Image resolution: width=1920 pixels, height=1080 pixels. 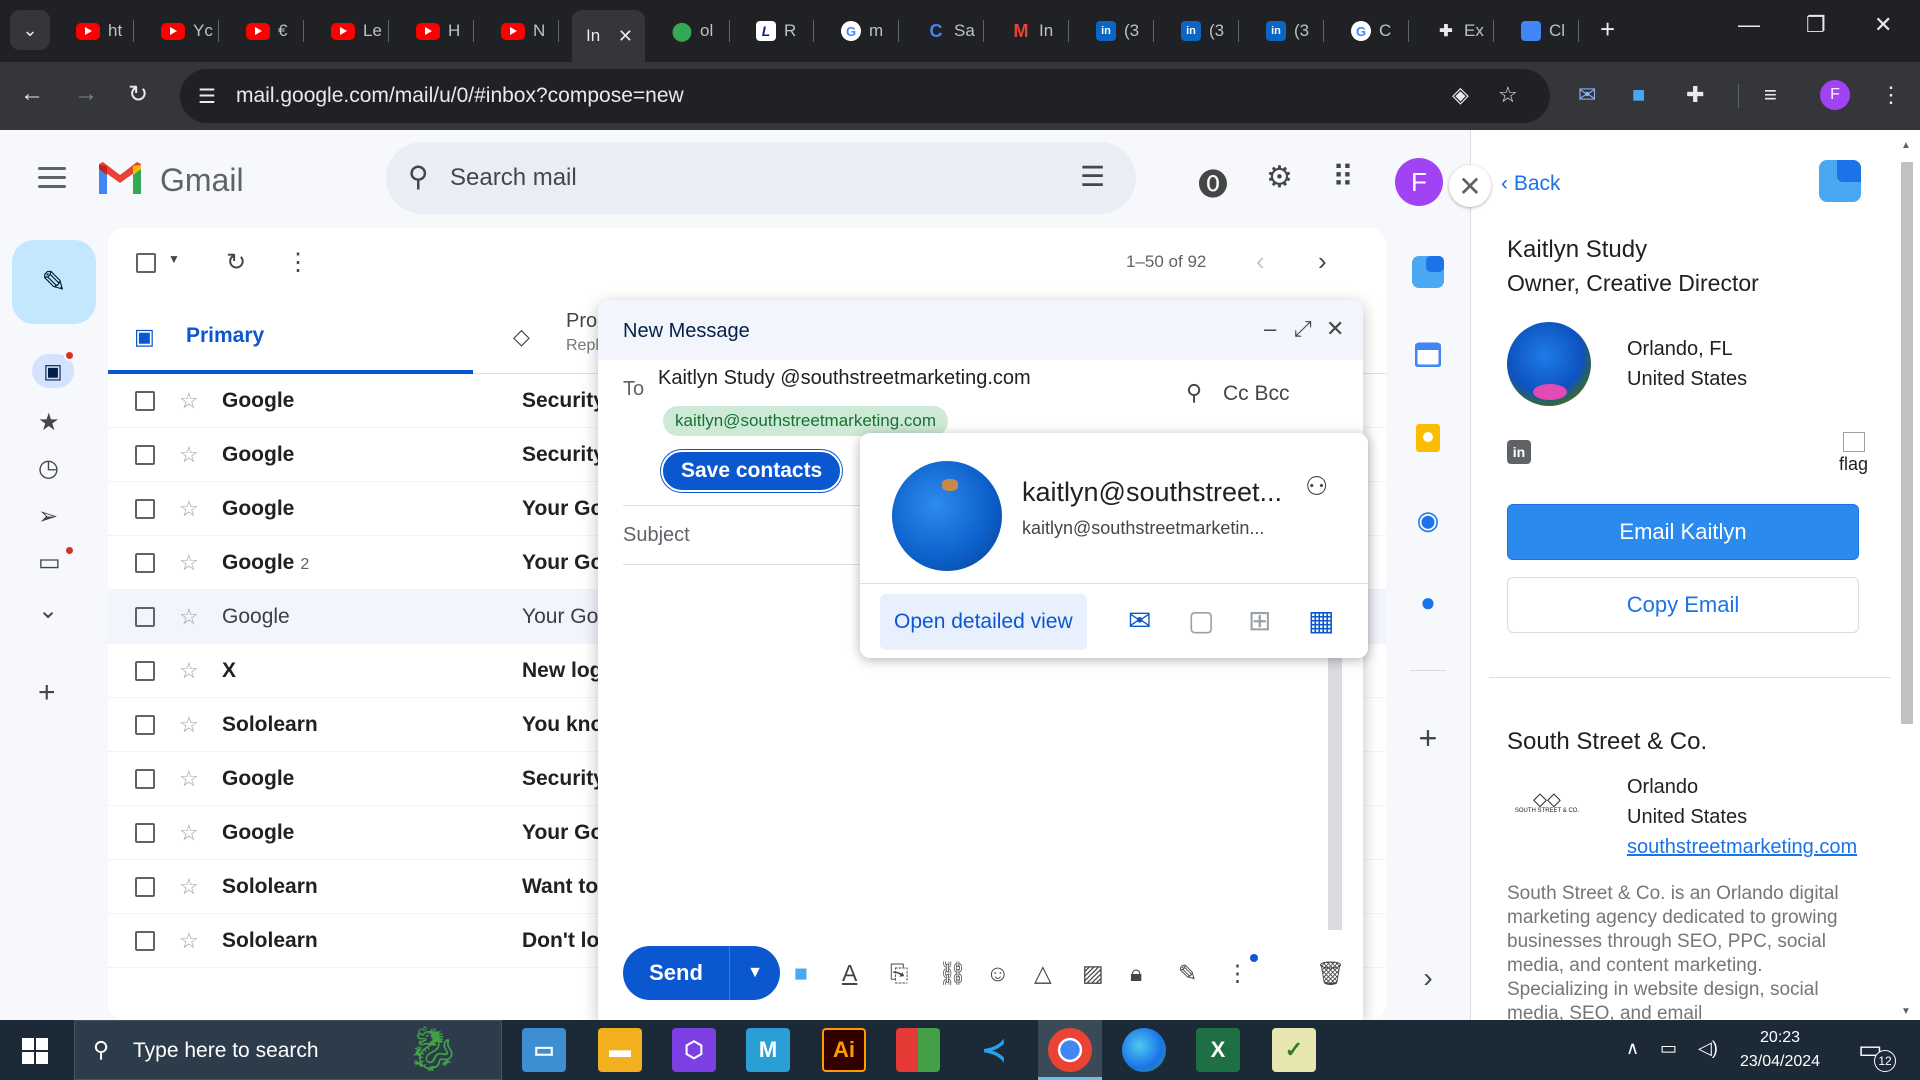 I want to click on new-tab-button: +, so click(x=1607, y=29).